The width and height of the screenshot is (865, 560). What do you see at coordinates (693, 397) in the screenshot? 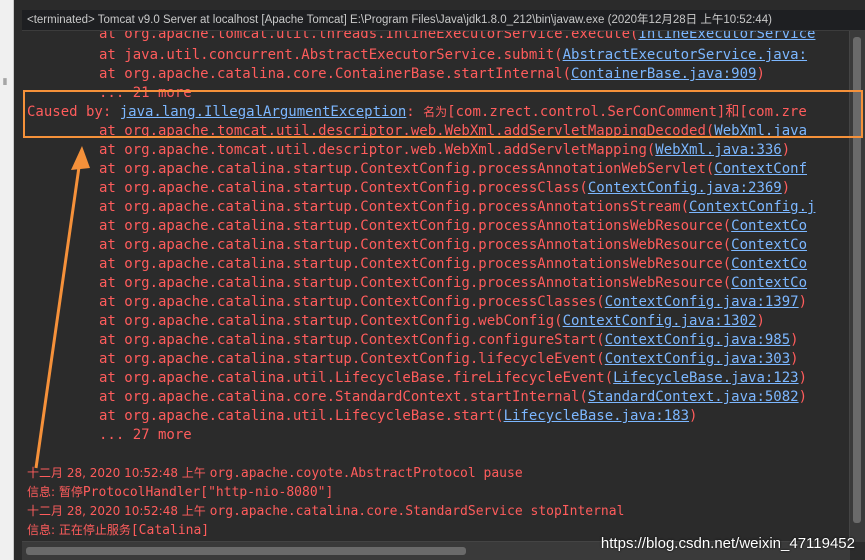
I see `source-link: StandardContext.java:5082` at bounding box center [693, 397].